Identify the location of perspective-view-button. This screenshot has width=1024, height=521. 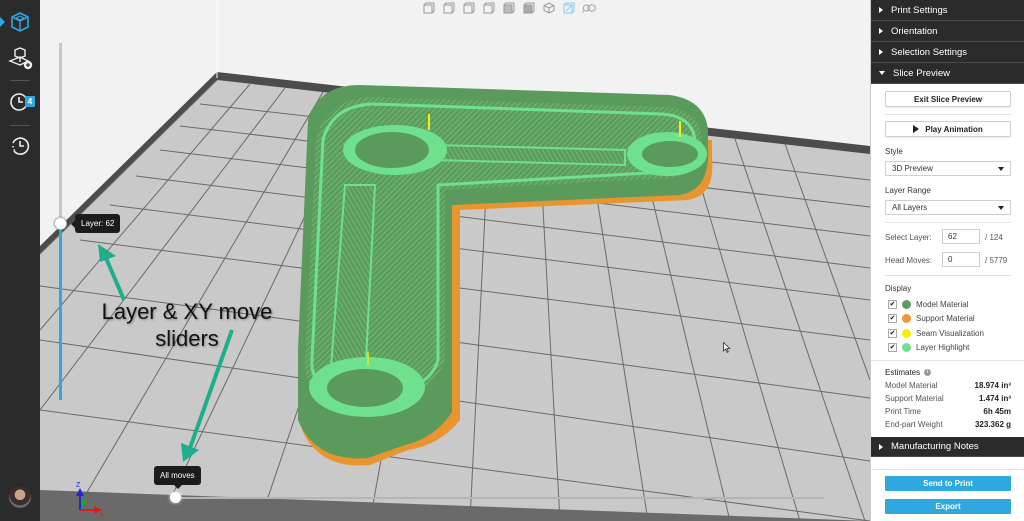
(569, 8).